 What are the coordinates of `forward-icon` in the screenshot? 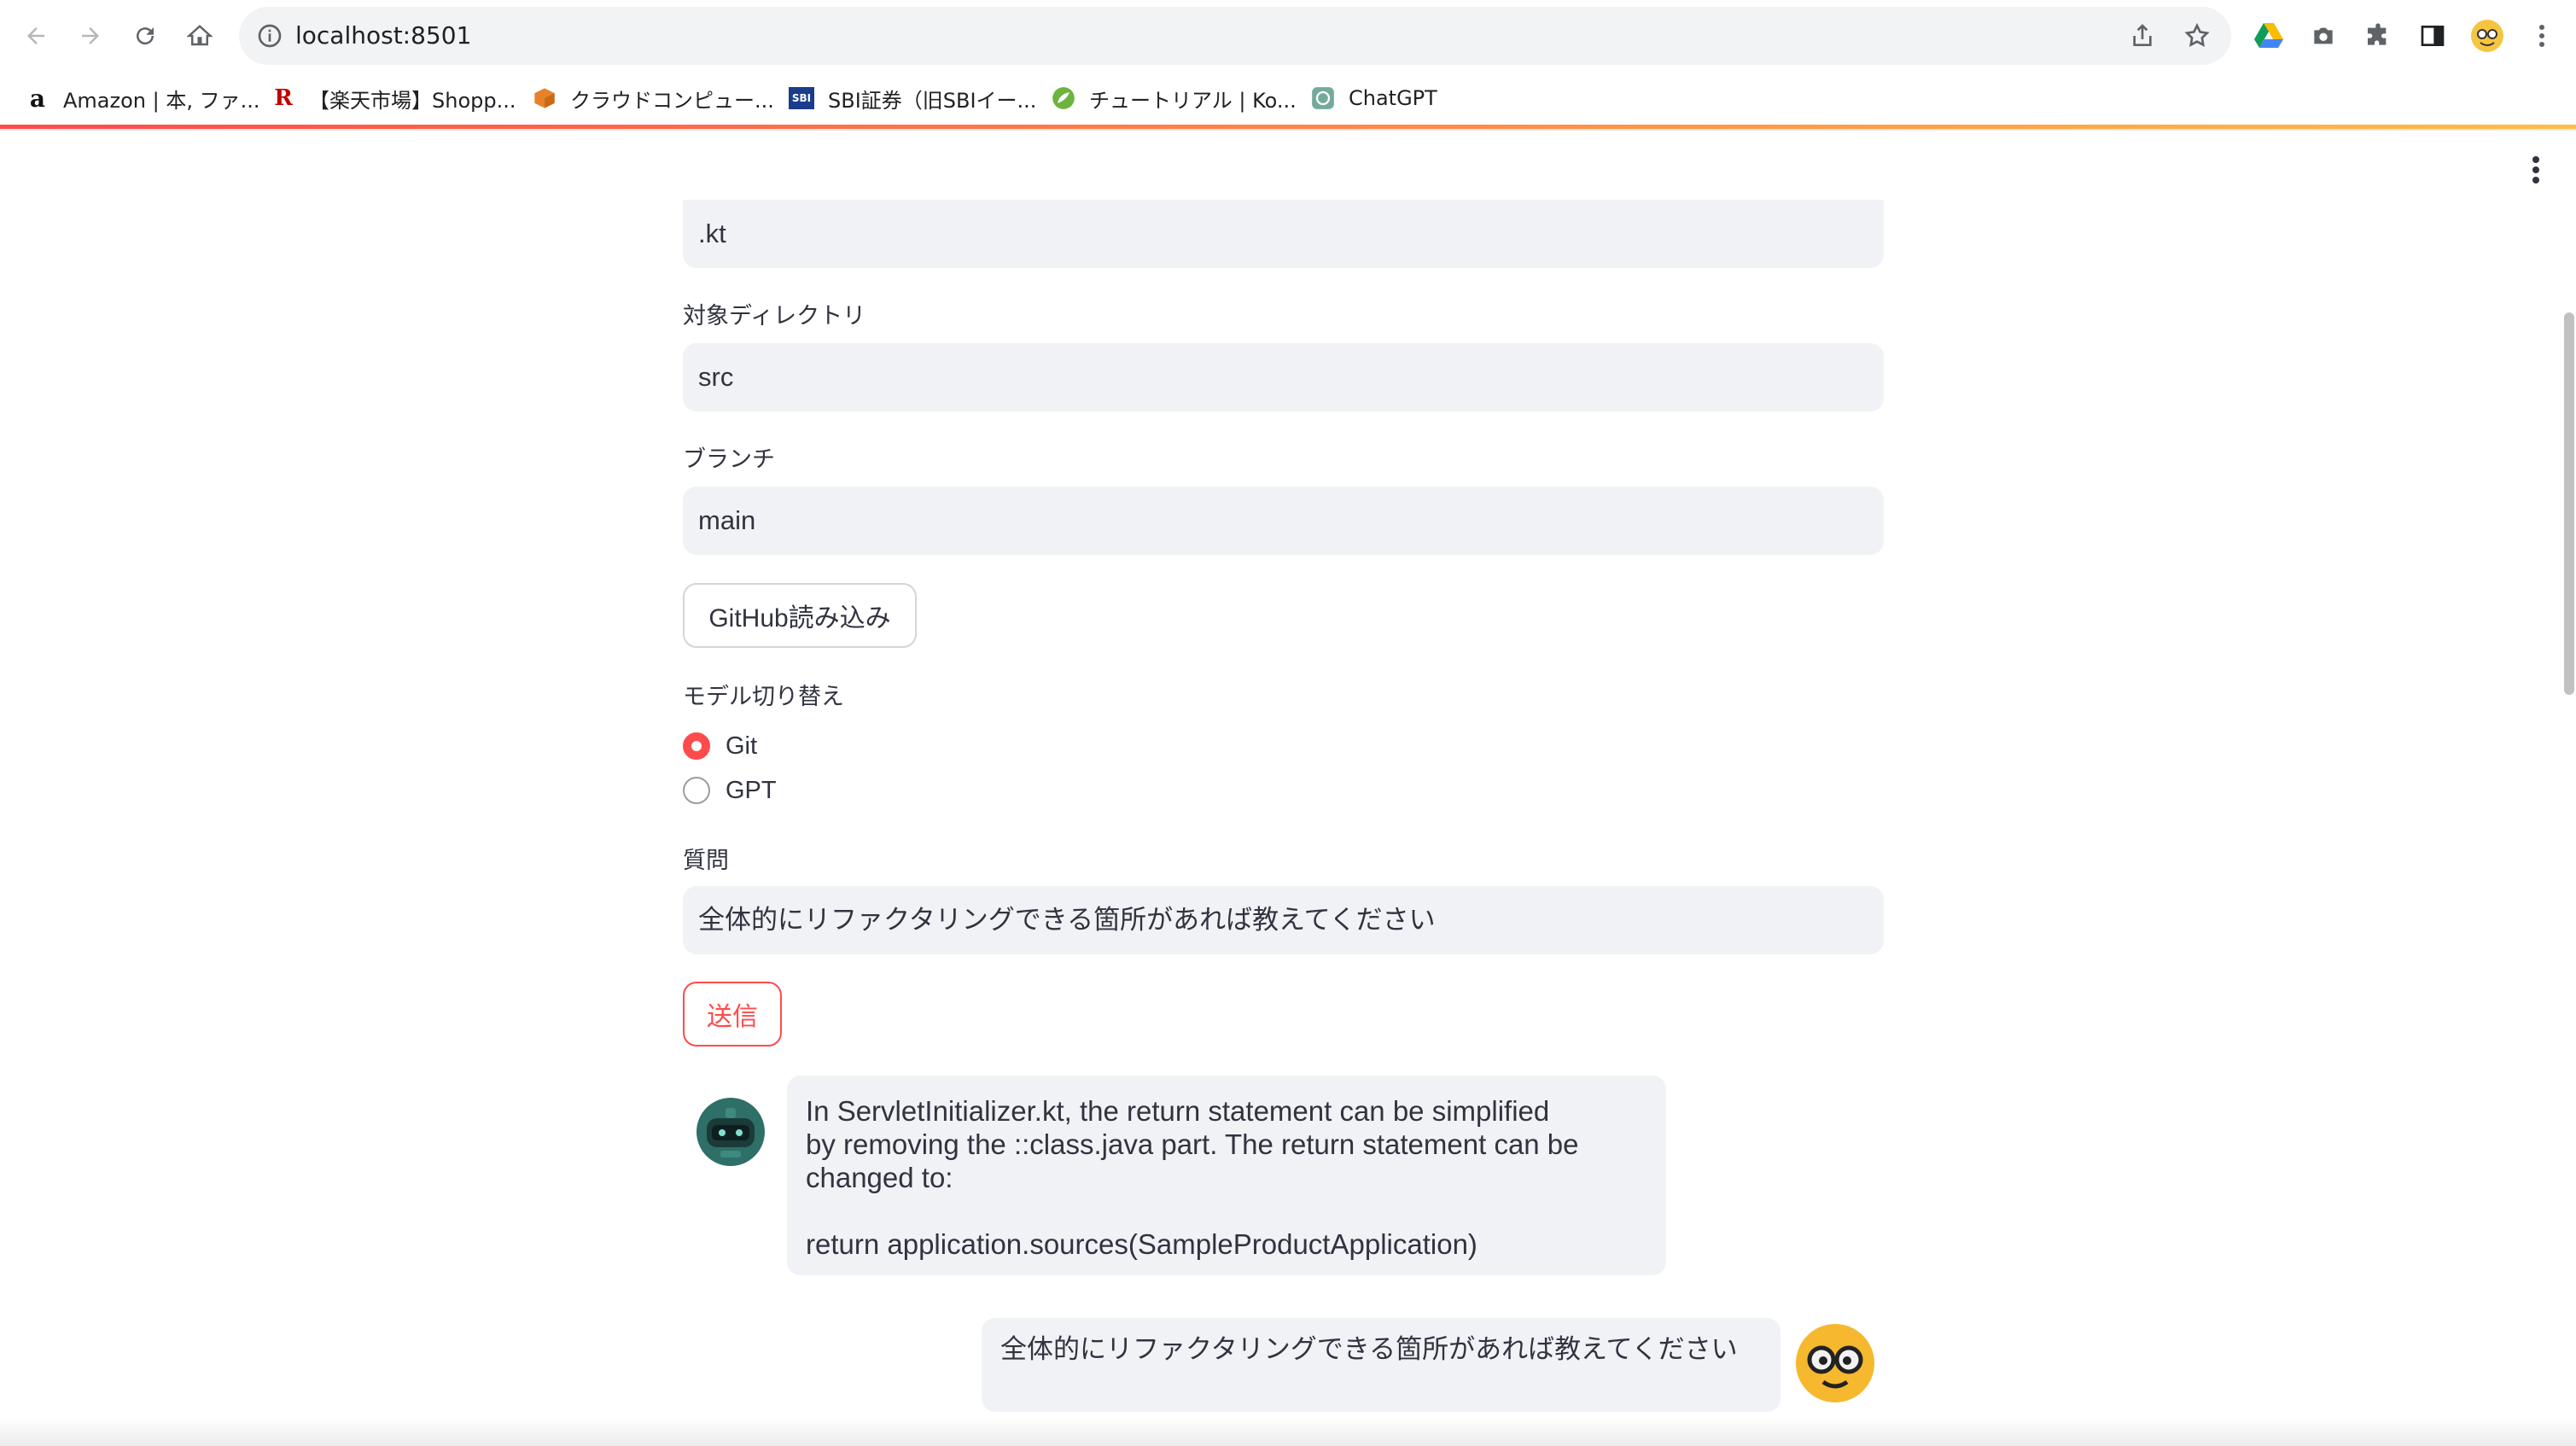 It's located at (90, 36).